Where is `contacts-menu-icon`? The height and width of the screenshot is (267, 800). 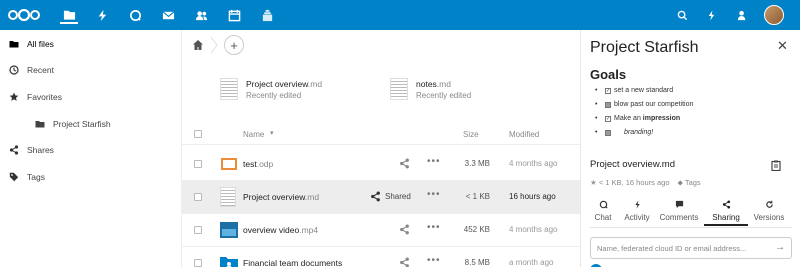 contacts-menu-icon is located at coordinates (742, 15).